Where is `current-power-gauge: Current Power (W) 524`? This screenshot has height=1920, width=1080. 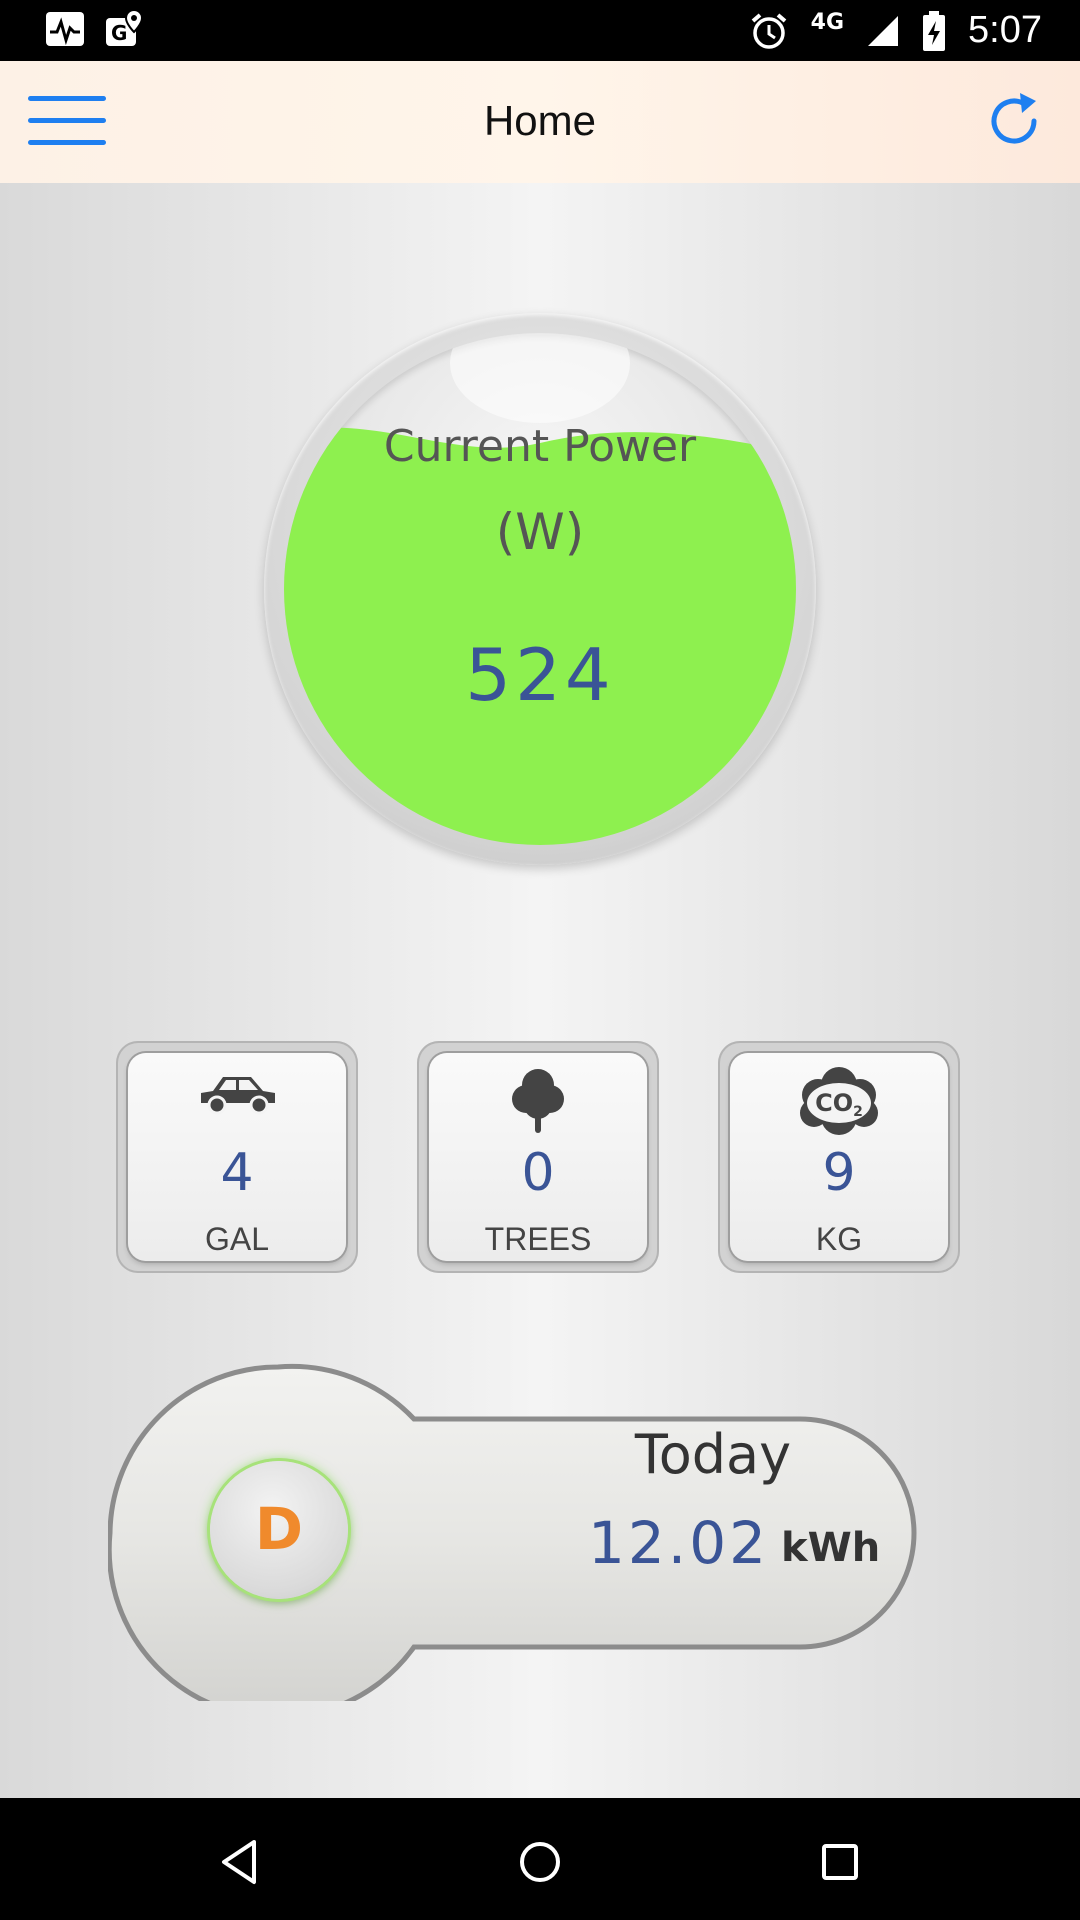 current-power-gauge: Current Power (W) 524 is located at coordinates (540, 589).